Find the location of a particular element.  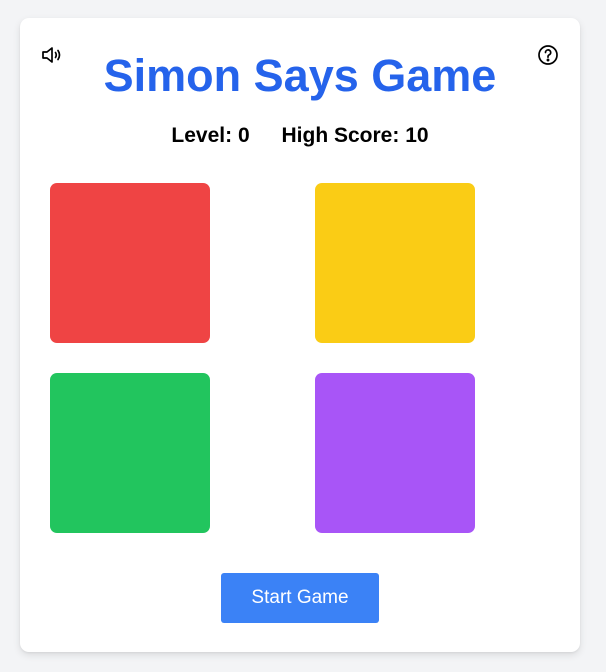

level-value: 0 is located at coordinates (243, 135).